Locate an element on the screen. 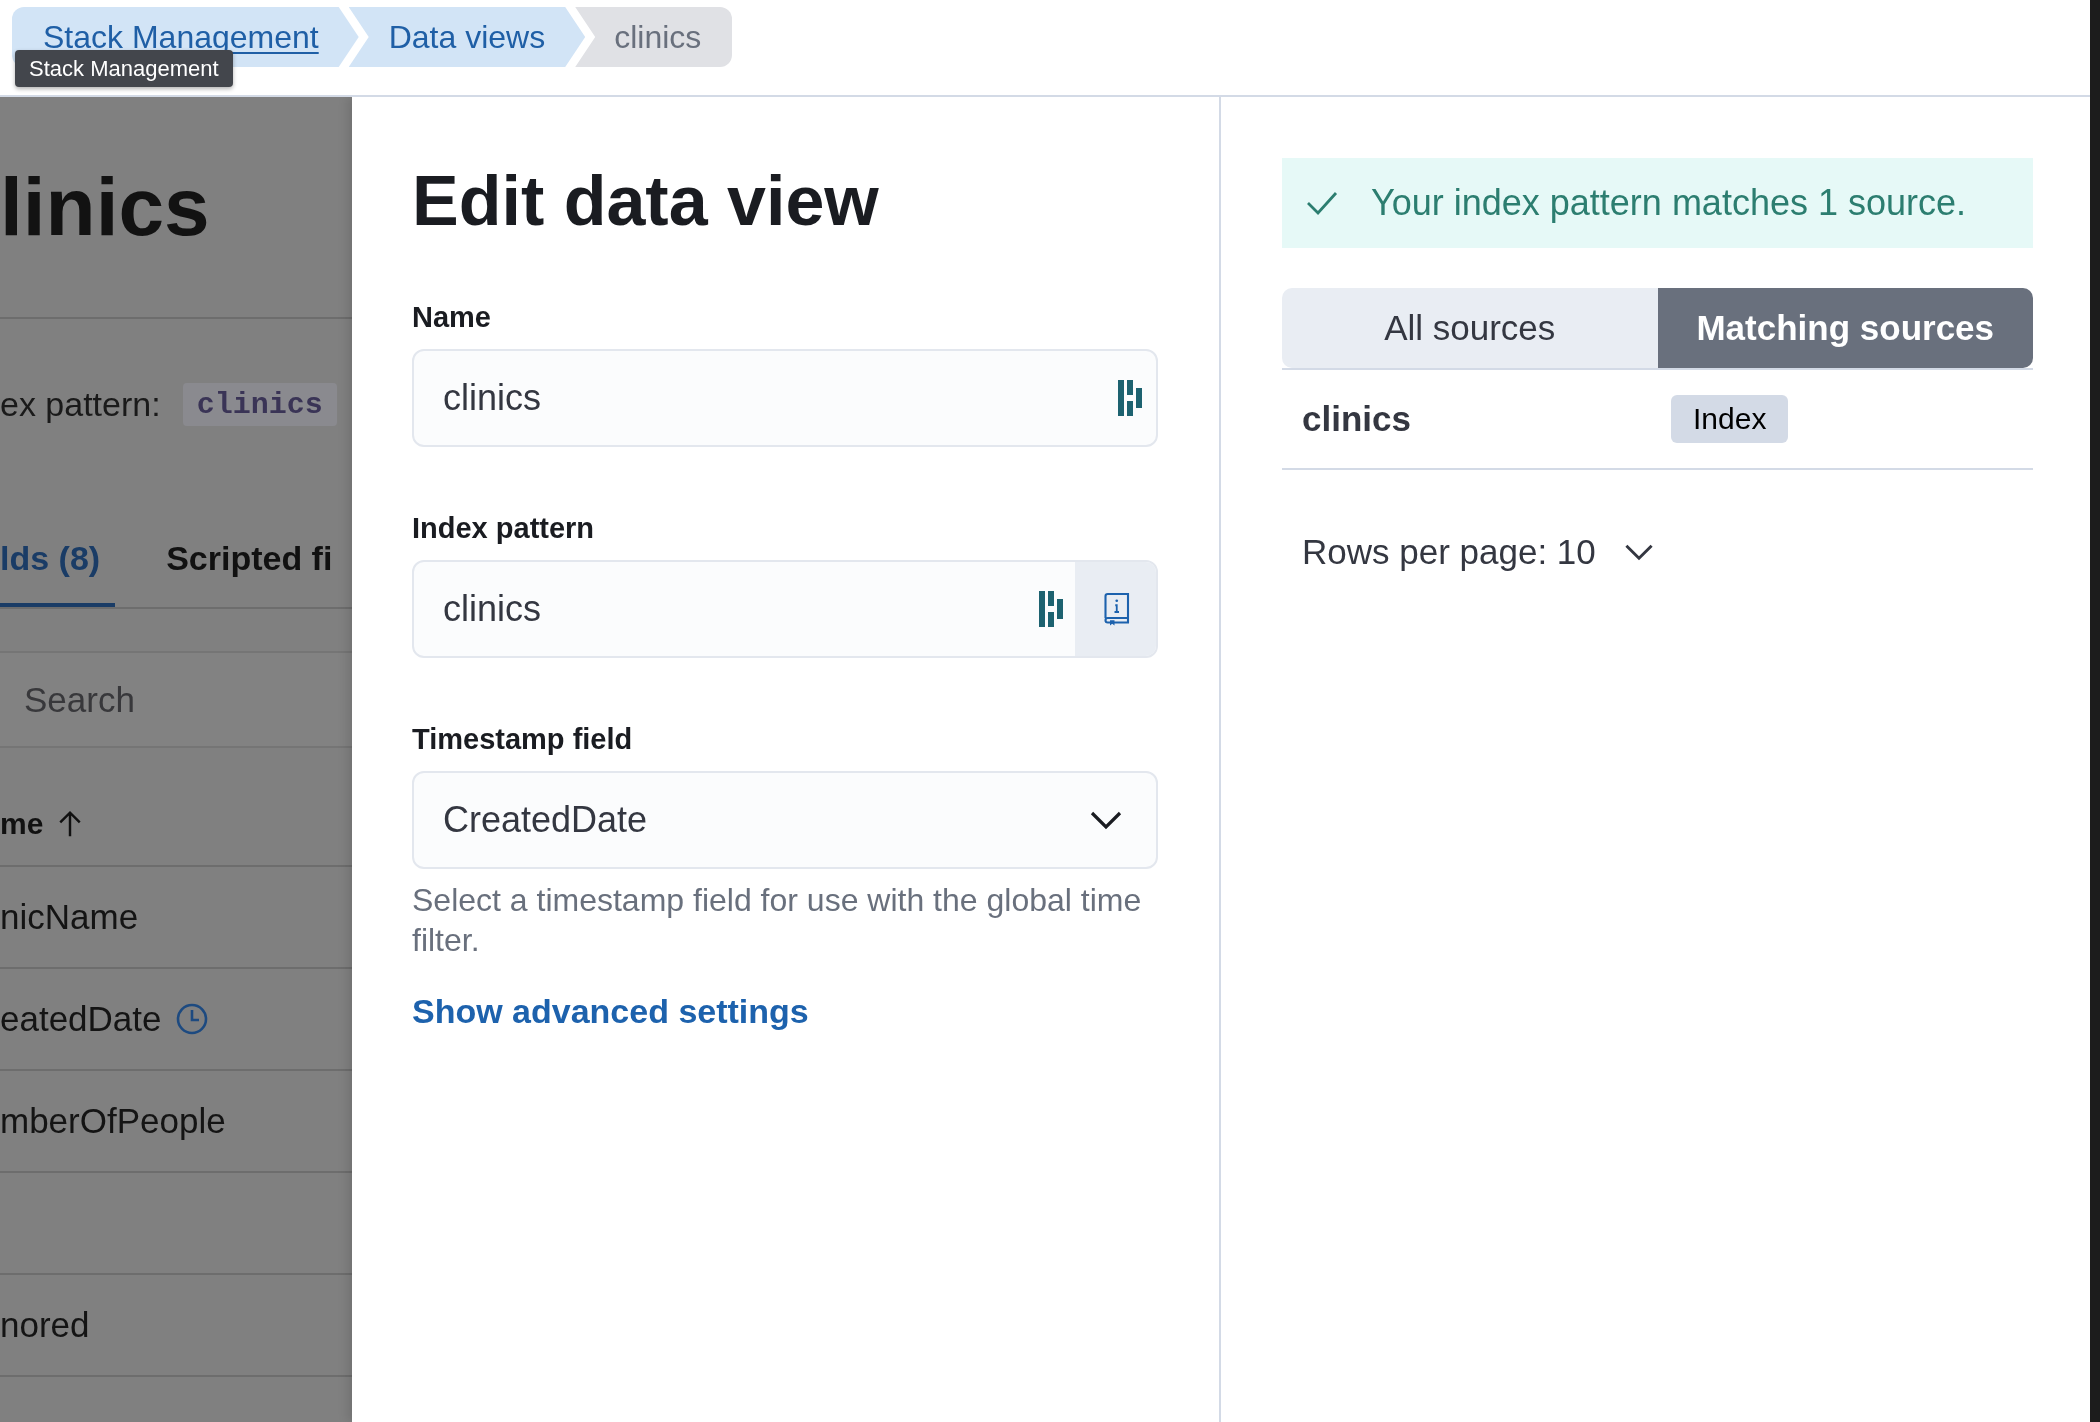  breadcrumb-link: Data views is located at coordinates (467, 37).